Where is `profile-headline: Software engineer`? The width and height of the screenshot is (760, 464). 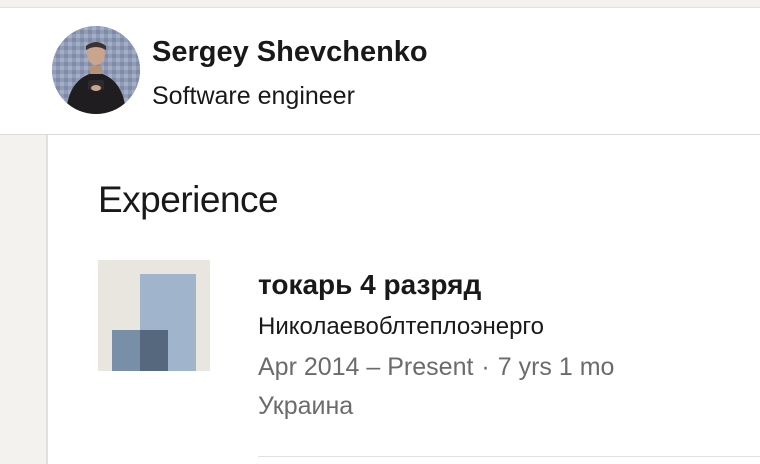 profile-headline: Software engineer is located at coordinates (253, 96).